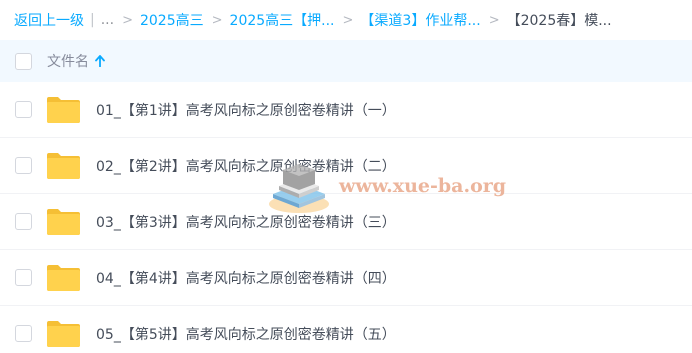 The width and height of the screenshot is (692, 353). Describe the element at coordinates (246, 110) in the screenshot. I see `file-name: 01_【第1讲】高考风向标之原创密卷精讲（一）` at that location.